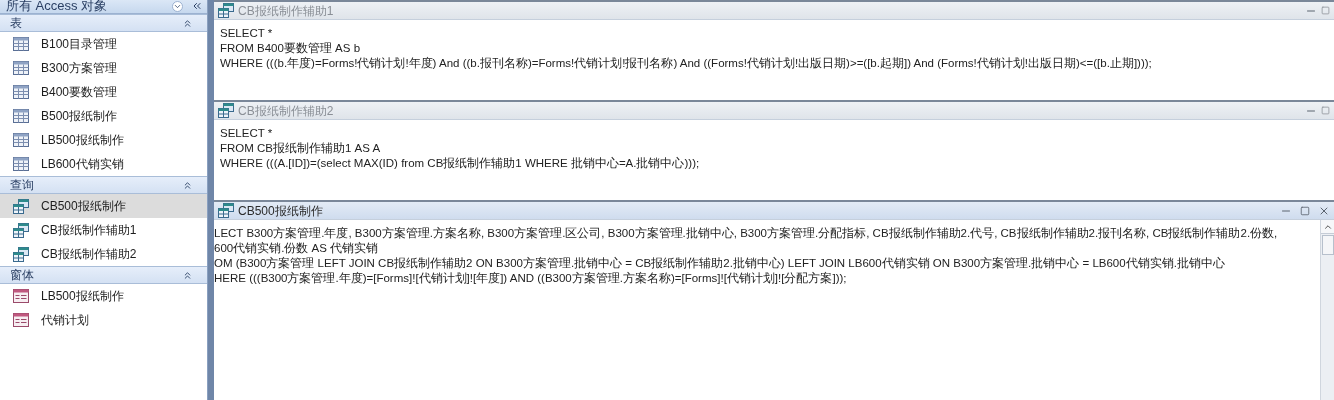 The width and height of the screenshot is (1334, 400). I want to click on scrollbar-thumb, so click(1327, 245).